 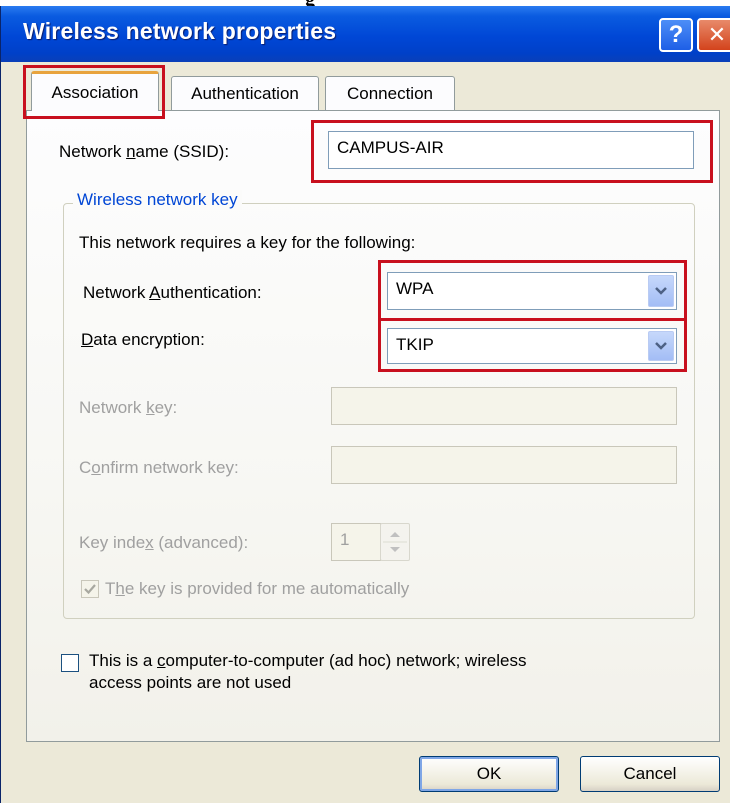 I want to click on key-index-label: Key index (advanced):, so click(x=164, y=542).